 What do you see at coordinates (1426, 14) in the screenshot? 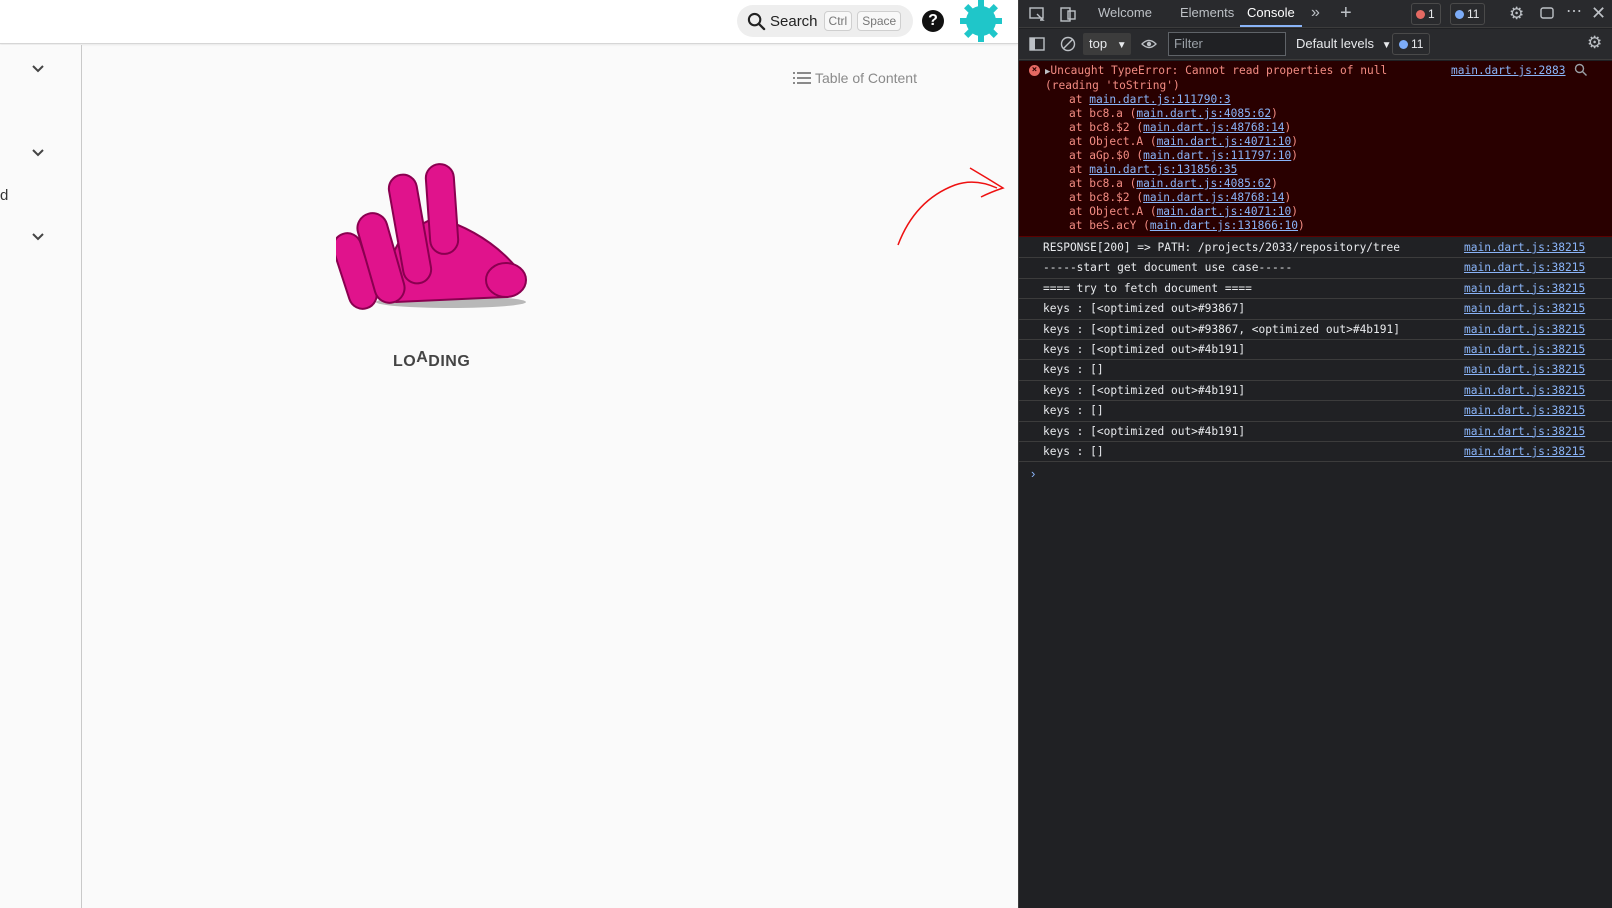
I see `error-count-badge: 1` at bounding box center [1426, 14].